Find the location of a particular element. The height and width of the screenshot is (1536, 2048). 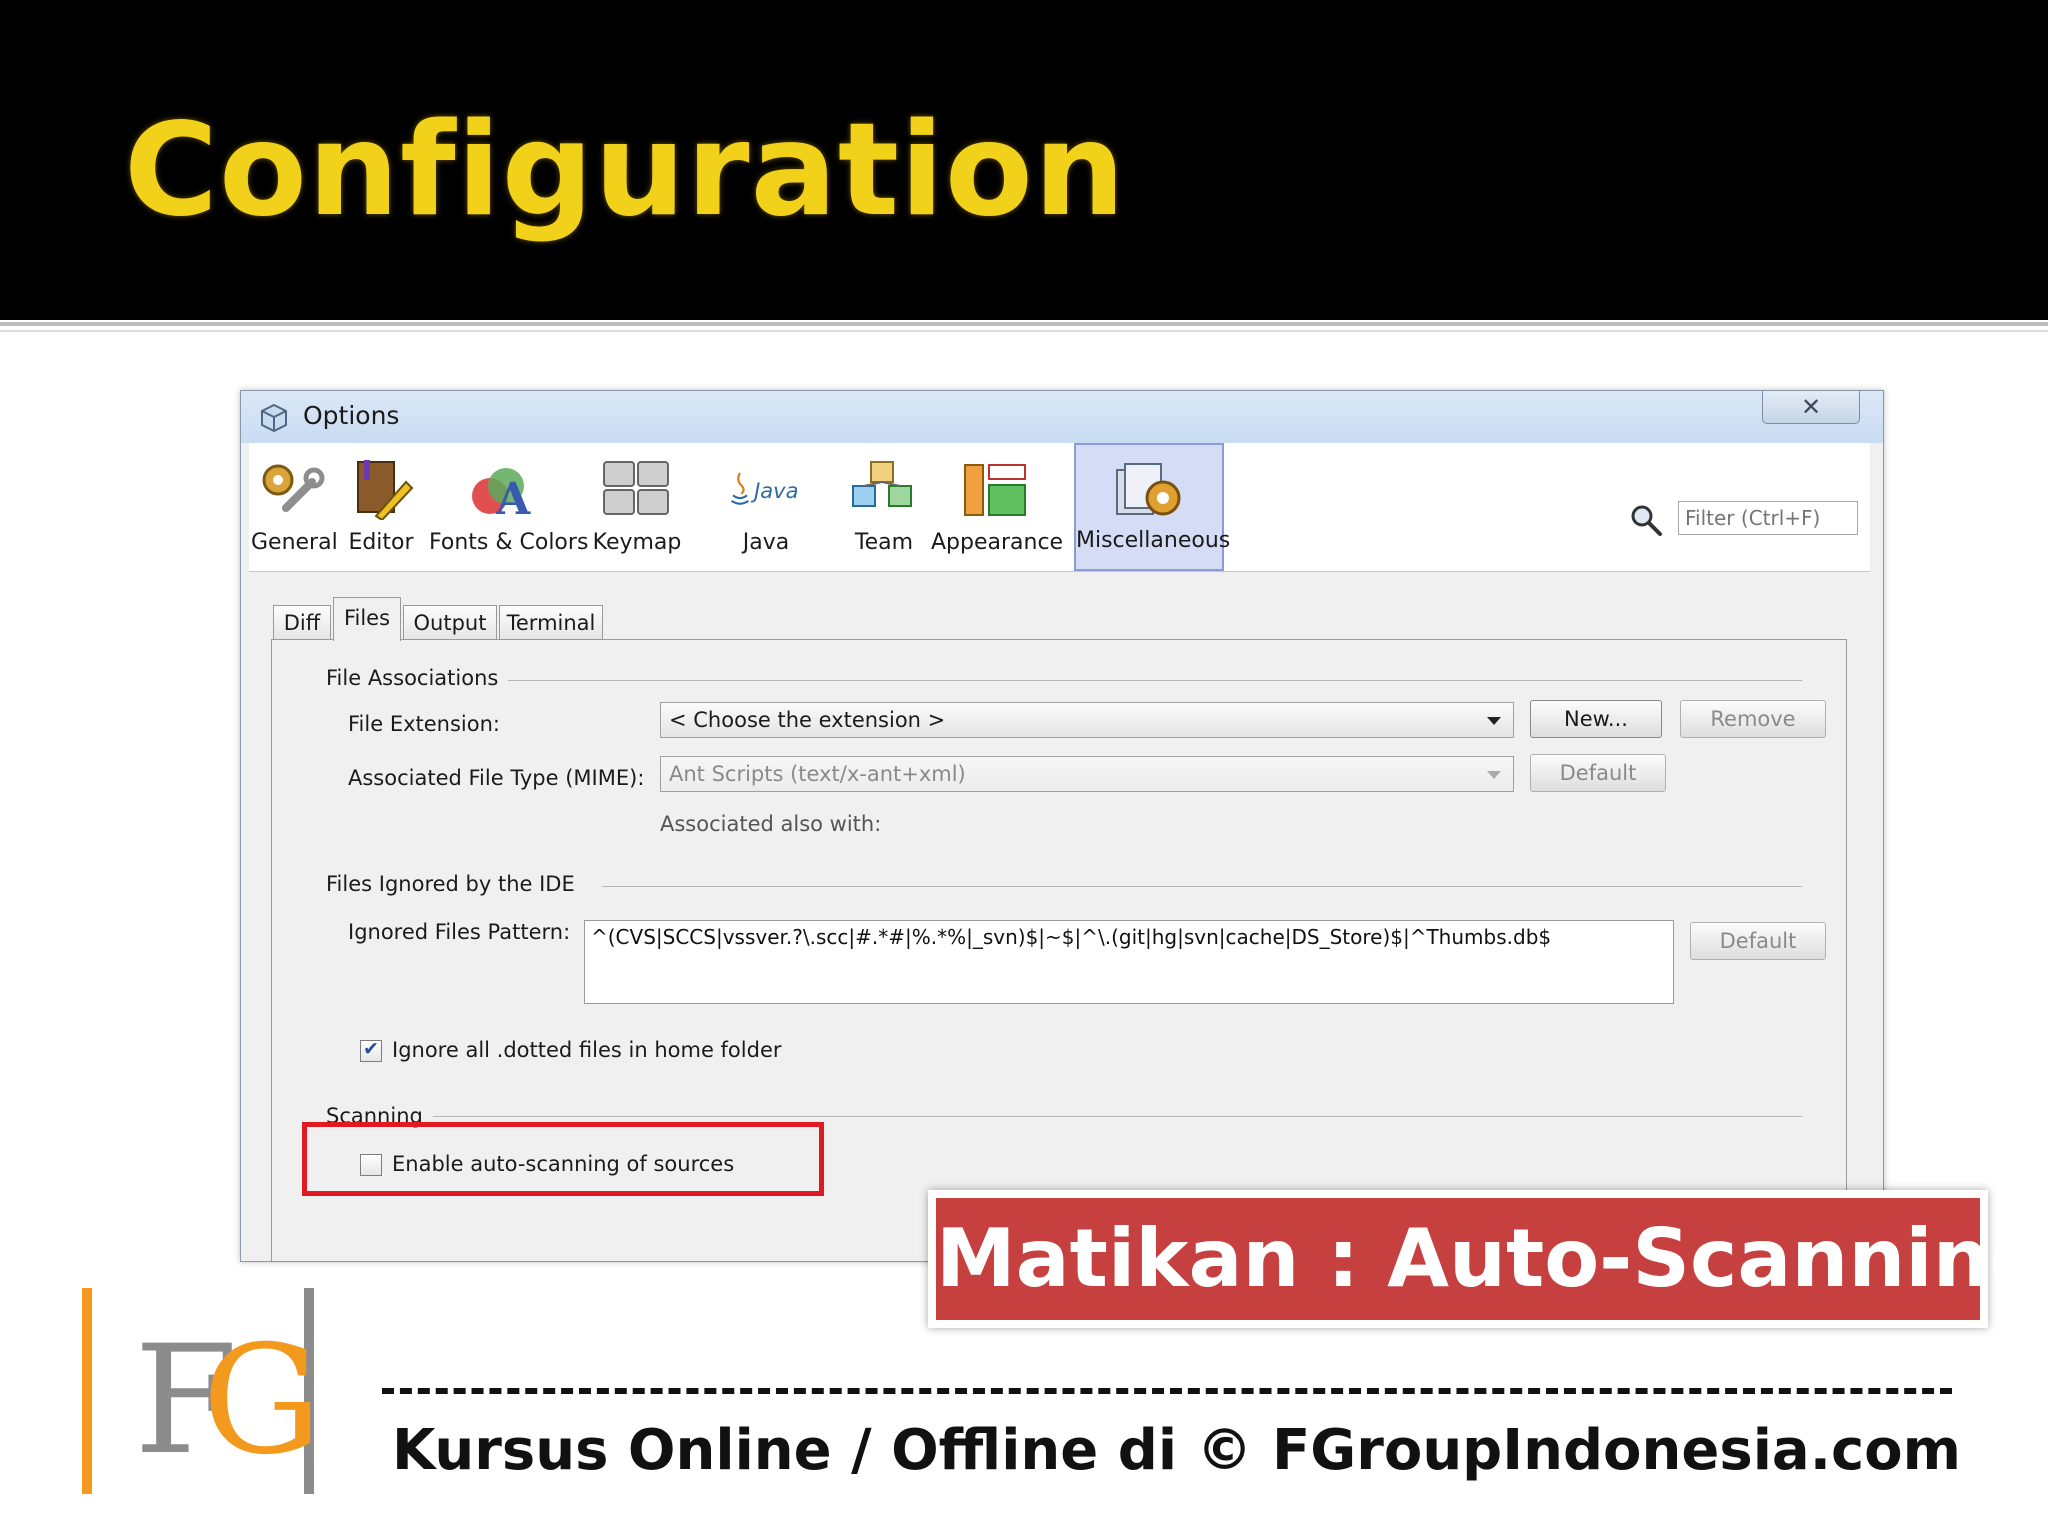

keymap-icon is located at coordinates (637, 489).